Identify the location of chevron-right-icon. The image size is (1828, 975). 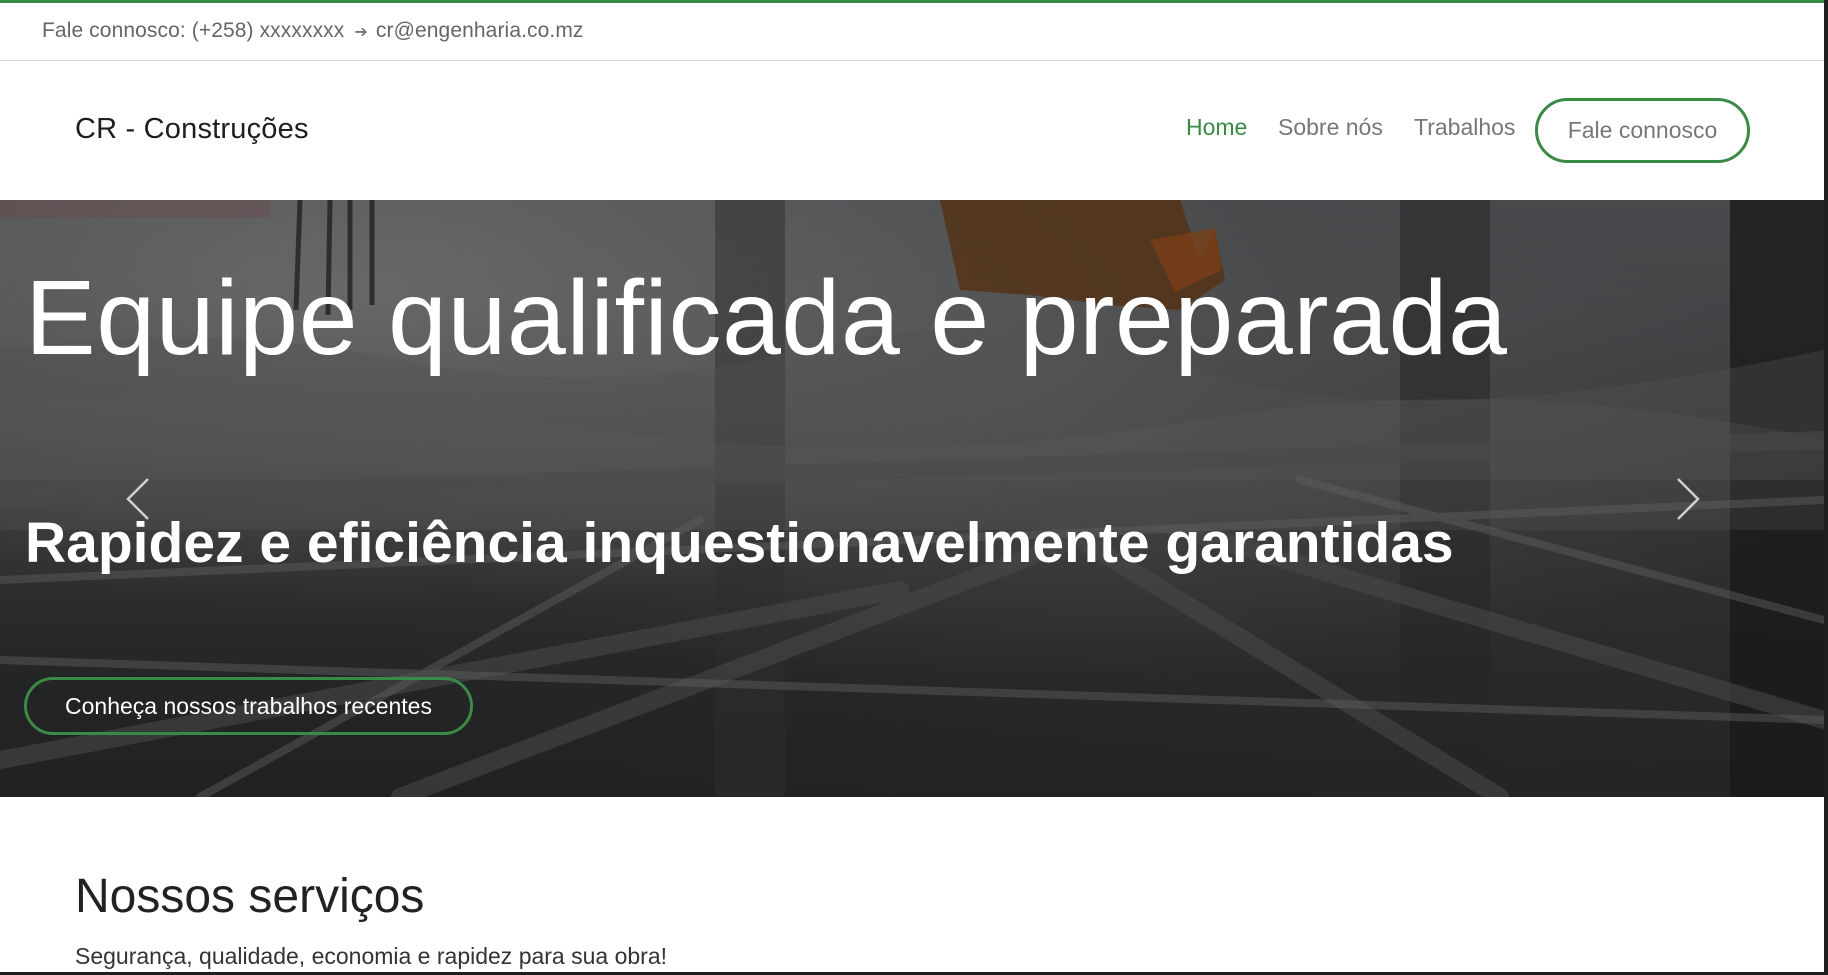
(1687, 499).